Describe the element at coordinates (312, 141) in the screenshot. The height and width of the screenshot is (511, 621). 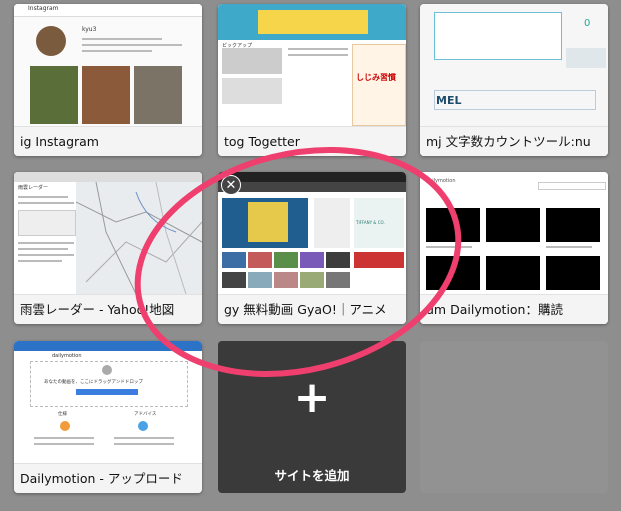
I see `tile-caption: tog Togetter` at that location.